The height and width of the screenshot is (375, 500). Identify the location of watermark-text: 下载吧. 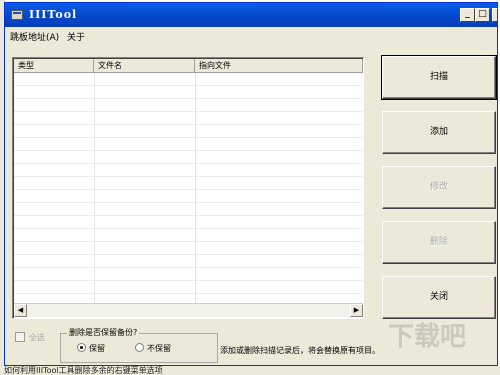
(427, 337).